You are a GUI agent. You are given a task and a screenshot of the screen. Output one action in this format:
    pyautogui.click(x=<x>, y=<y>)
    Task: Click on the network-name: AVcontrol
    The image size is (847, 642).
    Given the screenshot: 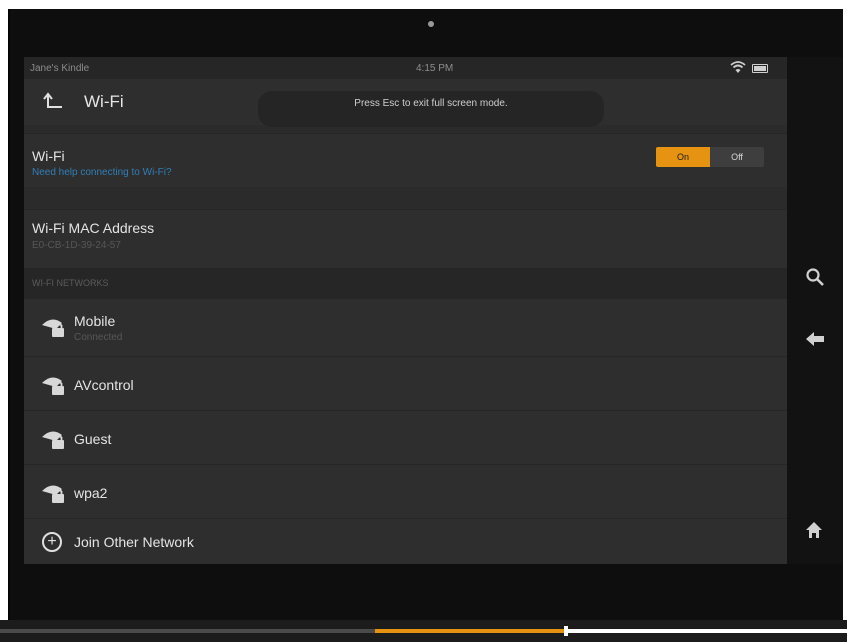 What is the action you would take?
    pyautogui.click(x=104, y=385)
    